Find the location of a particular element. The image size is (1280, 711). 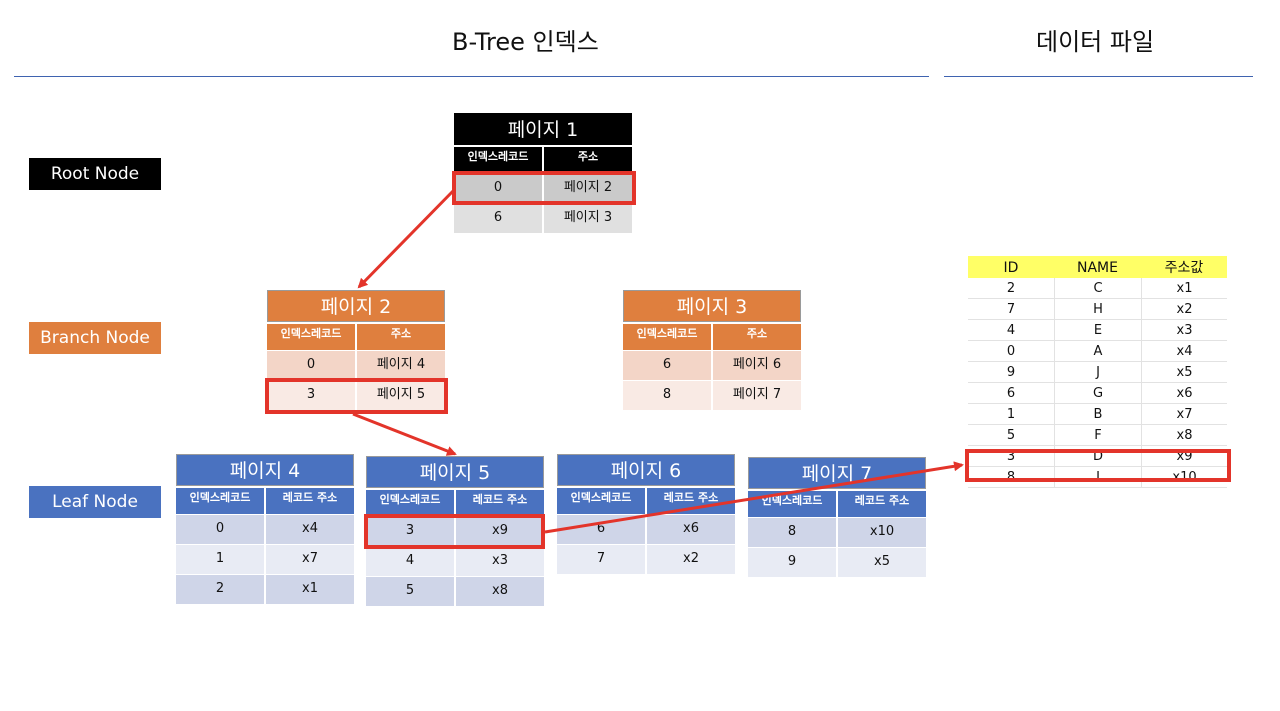

table-row: 0 x4 is located at coordinates (265, 529).